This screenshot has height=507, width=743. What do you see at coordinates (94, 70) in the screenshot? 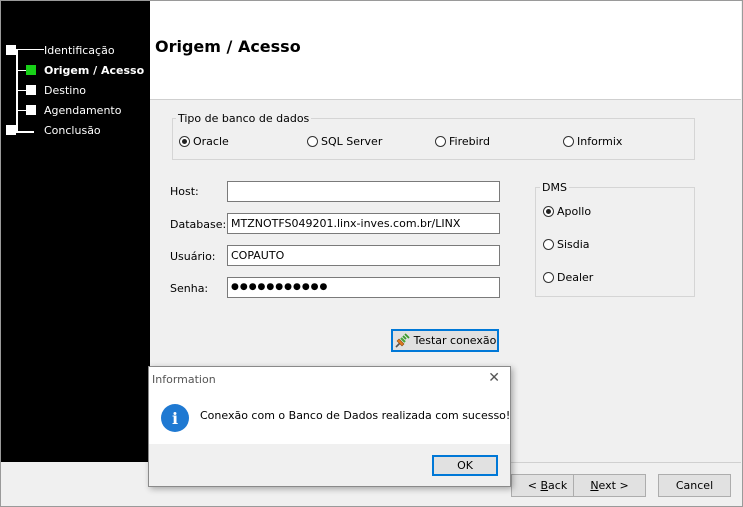
I see `step-label-origem-acesso: Origem / Acesso` at bounding box center [94, 70].